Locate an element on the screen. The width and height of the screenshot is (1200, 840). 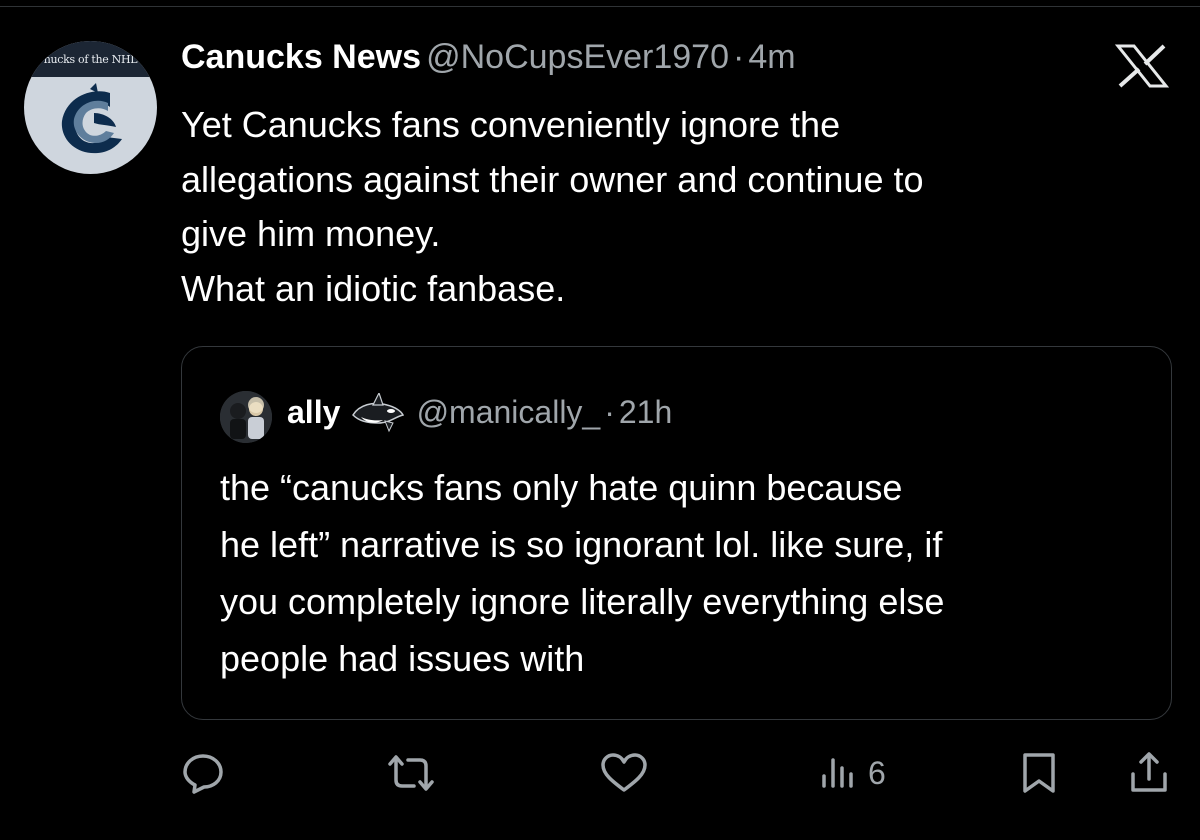
quoted-tweet-header: ally @manically_ · 21h is located at coordinates (479, 415).